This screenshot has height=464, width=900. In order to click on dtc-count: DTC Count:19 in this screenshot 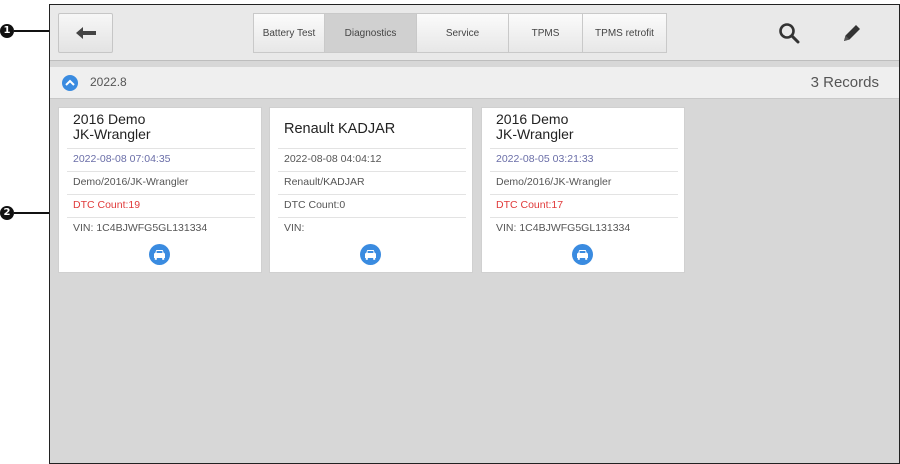, I will do `click(107, 205)`.